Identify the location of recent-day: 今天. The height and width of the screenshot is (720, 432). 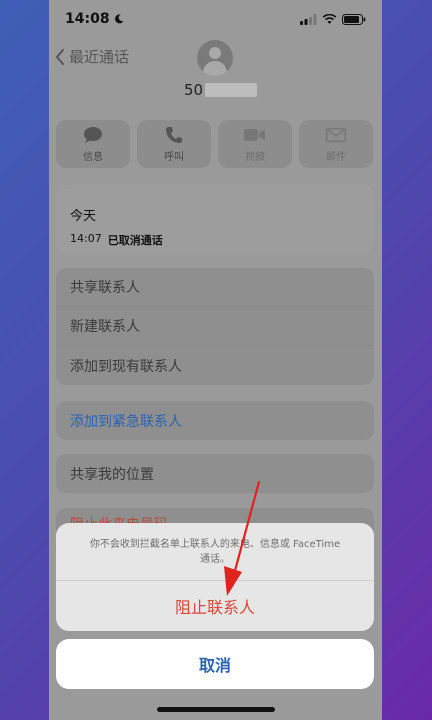
(83, 216).